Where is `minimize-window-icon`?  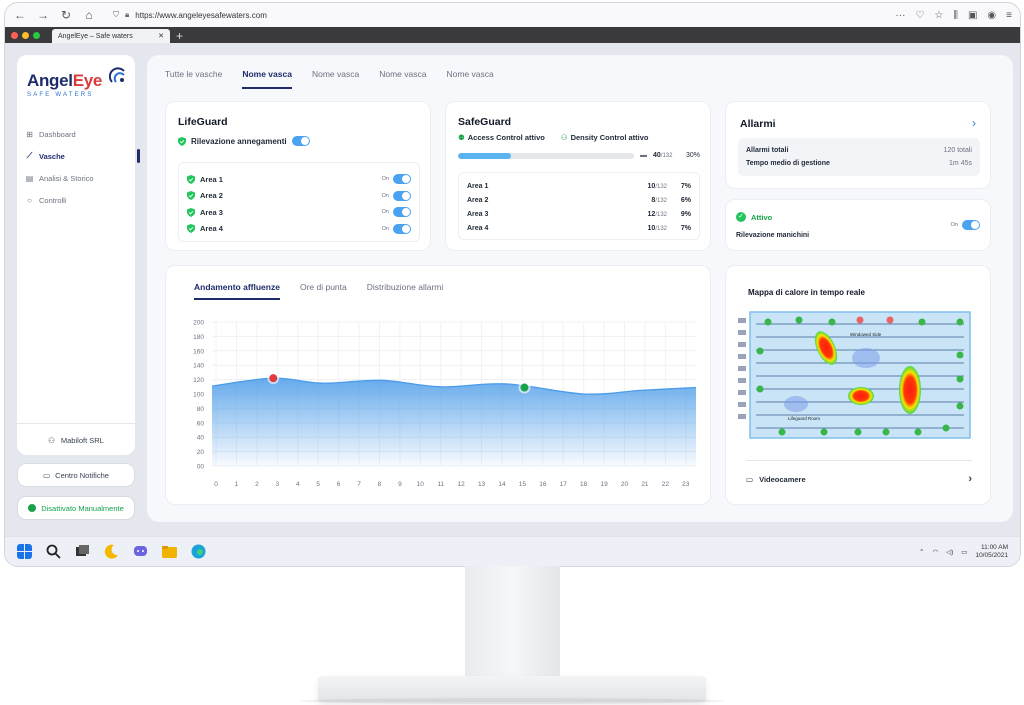 minimize-window-icon is located at coordinates (25, 35).